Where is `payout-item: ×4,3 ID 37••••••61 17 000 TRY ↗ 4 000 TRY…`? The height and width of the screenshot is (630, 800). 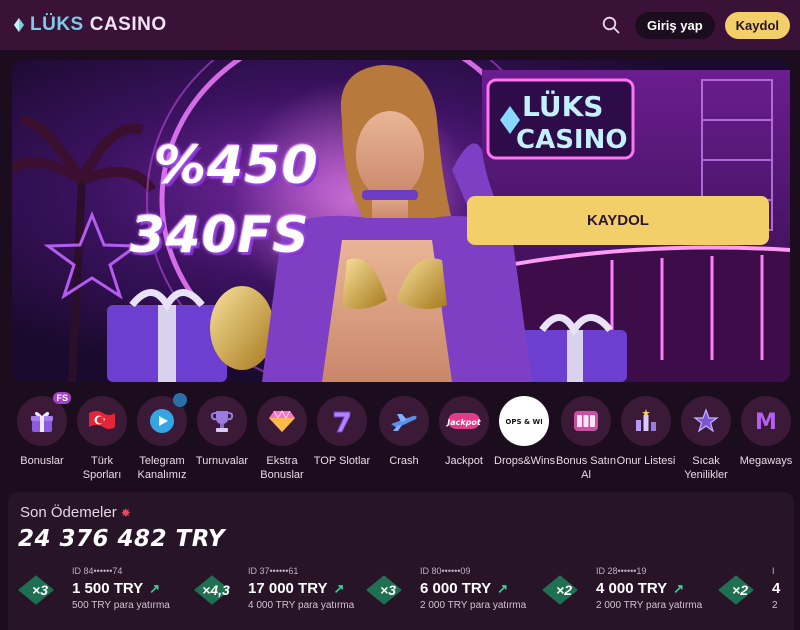 payout-item: ×4,3 ID 37••••••61 17 000 TRY ↗ 4 000 TRY… is located at coordinates (279, 592).